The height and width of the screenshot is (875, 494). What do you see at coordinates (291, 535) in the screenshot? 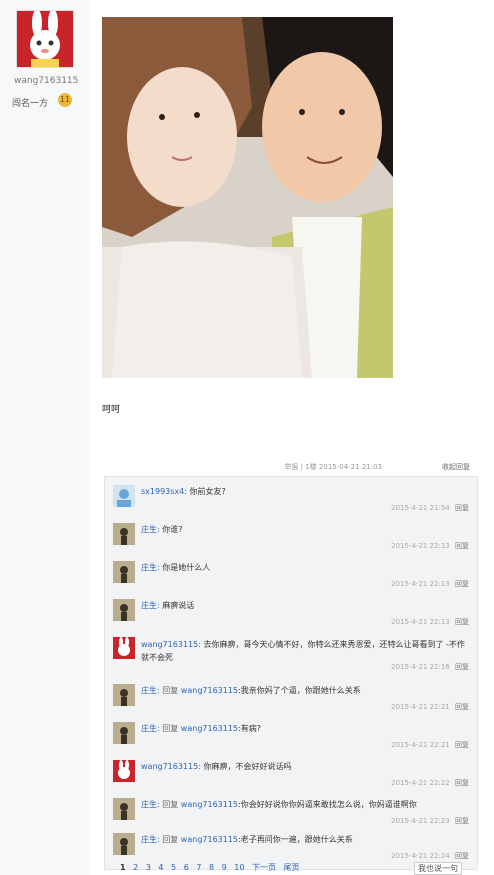
I see `list-item: 庄生: 你谁? 2015-4-21 22:13 回复` at bounding box center [291, 535].